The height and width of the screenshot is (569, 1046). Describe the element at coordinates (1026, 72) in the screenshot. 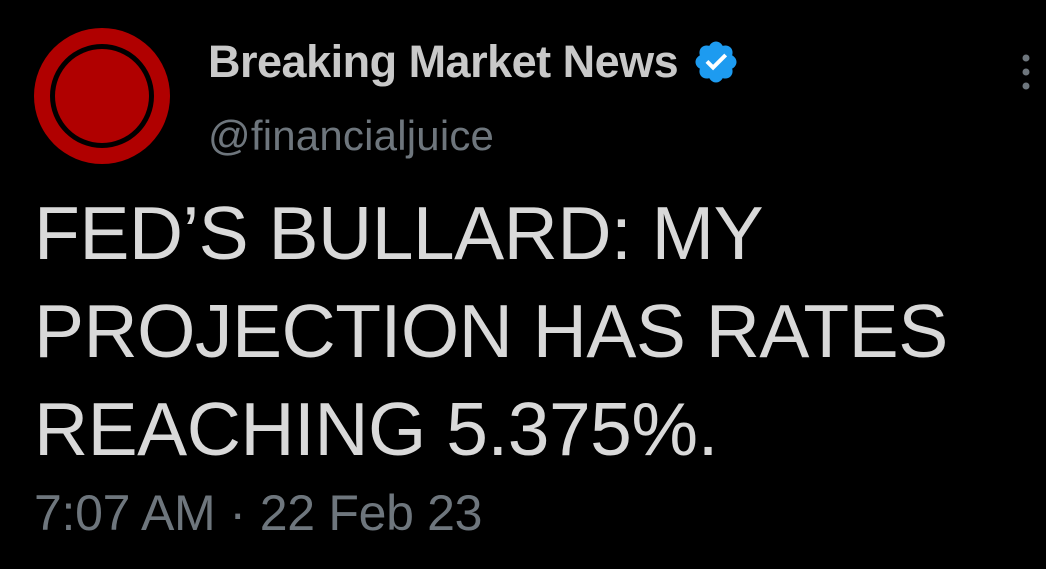

I see `more-options-icon` at that location.